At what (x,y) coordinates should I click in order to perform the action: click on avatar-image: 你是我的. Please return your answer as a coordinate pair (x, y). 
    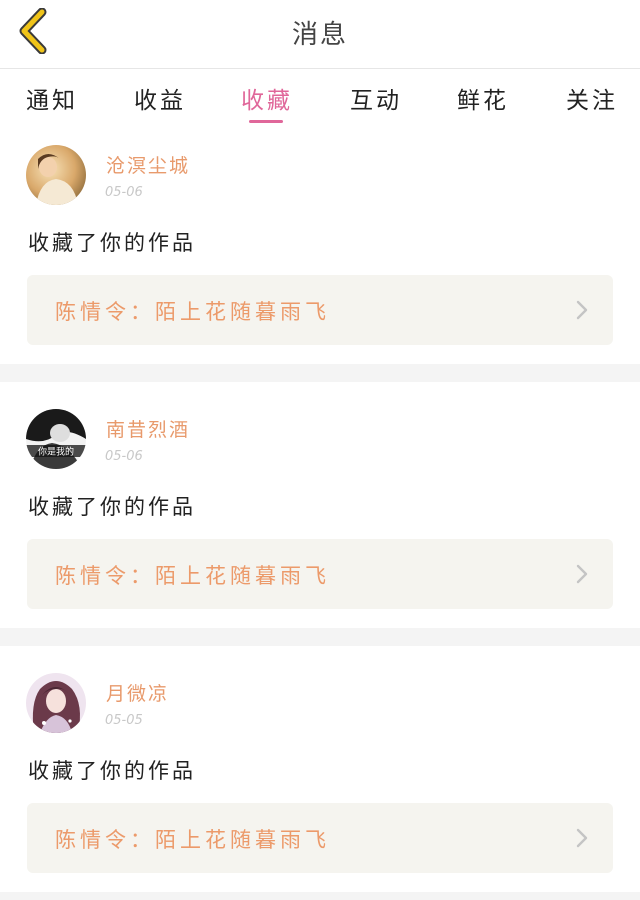
    Looking at the image, I should click on (56, 439).